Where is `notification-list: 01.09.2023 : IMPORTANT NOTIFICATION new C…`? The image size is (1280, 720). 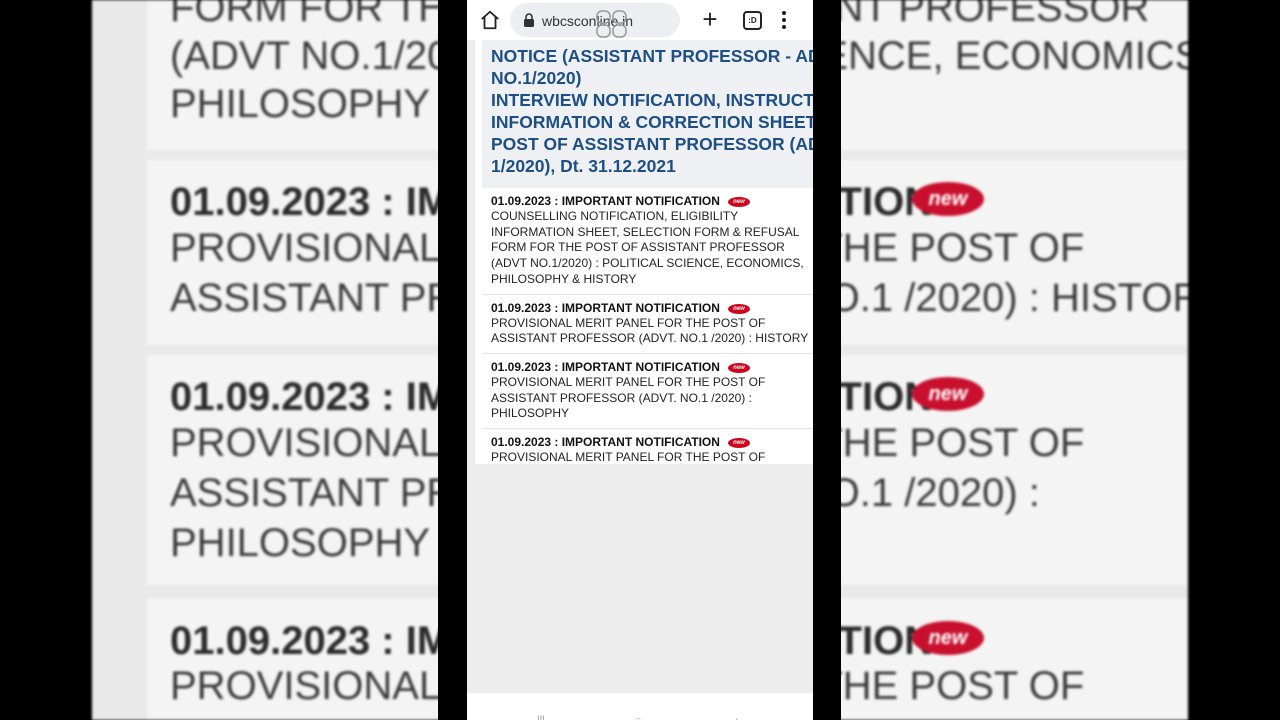 notification-list: 01.09.2023 : IMPORTANT NOTIFICATION new C… is located at coordinates (647, 326).